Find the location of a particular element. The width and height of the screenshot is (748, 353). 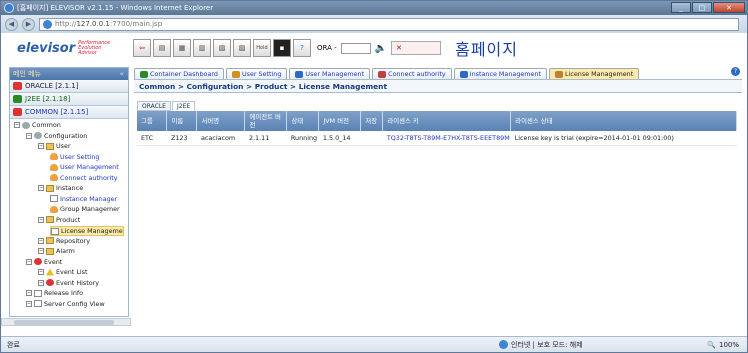

terminal-icon: ▪ is located at coordinates (282, 48).